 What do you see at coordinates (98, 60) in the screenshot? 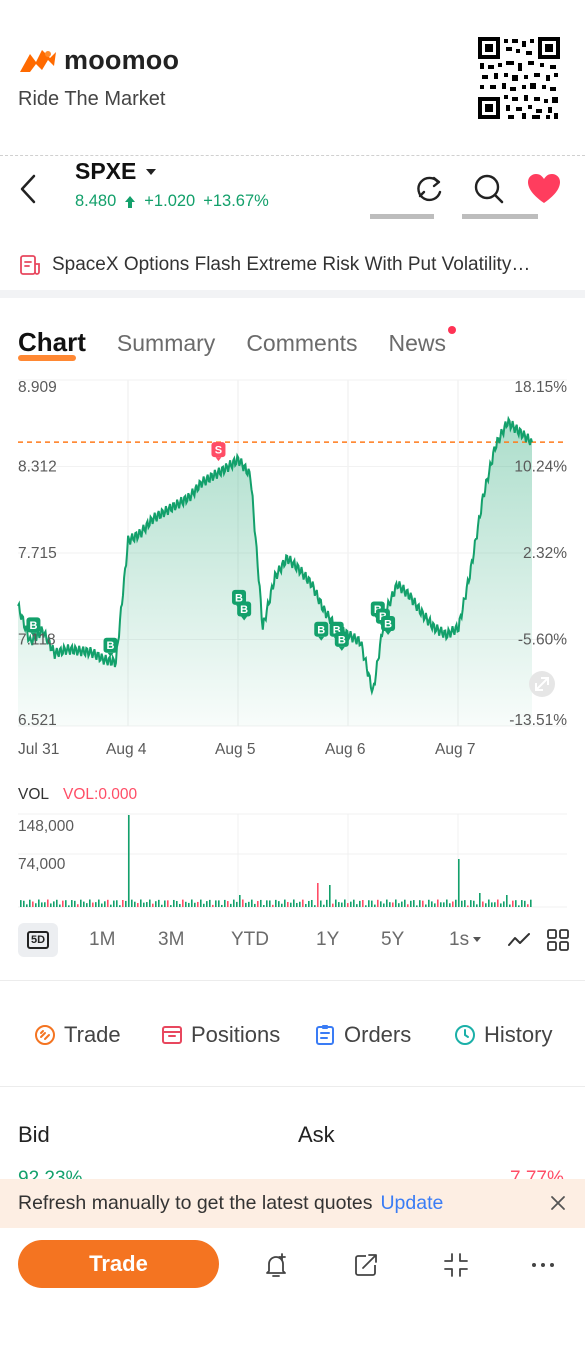
I see `moomoo-logo: moomoo` at bounding box center [98, 60].